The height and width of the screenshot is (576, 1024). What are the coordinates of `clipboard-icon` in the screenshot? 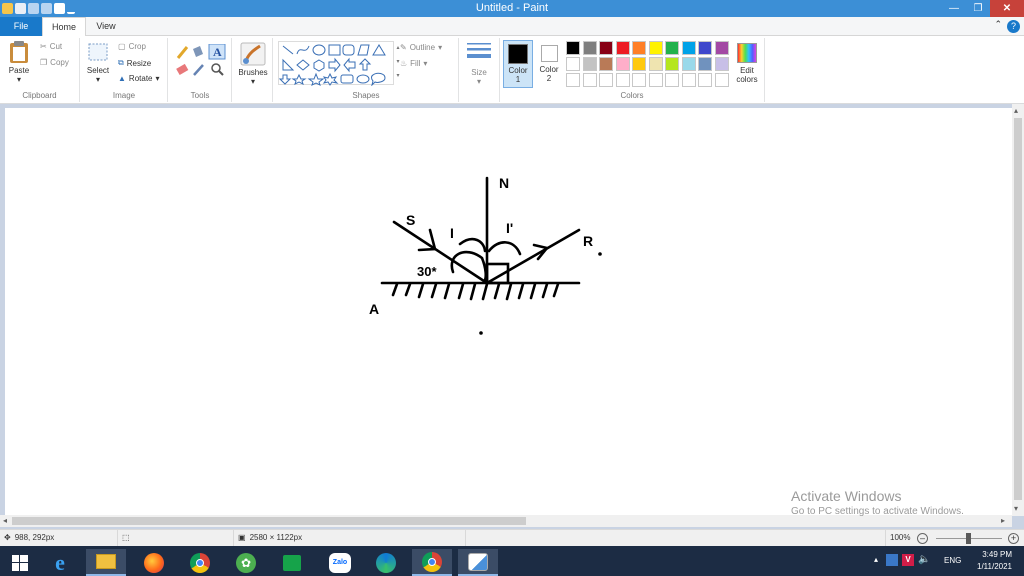 It's located at (19, 52).